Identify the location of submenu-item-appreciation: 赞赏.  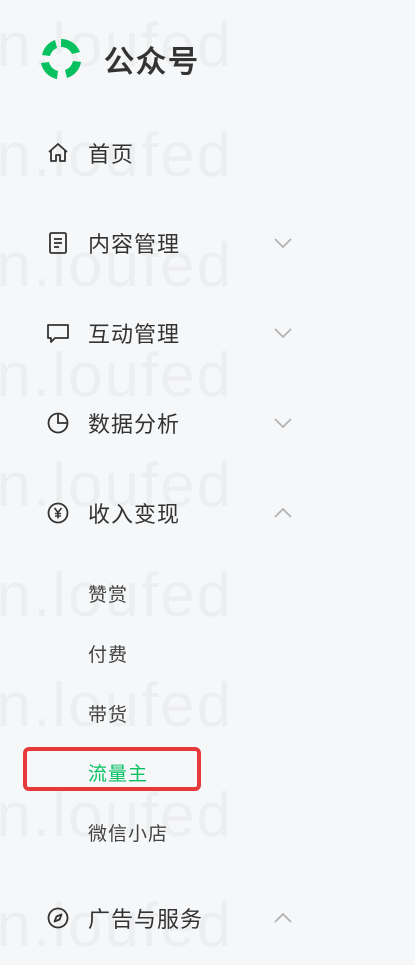
(207, 593).